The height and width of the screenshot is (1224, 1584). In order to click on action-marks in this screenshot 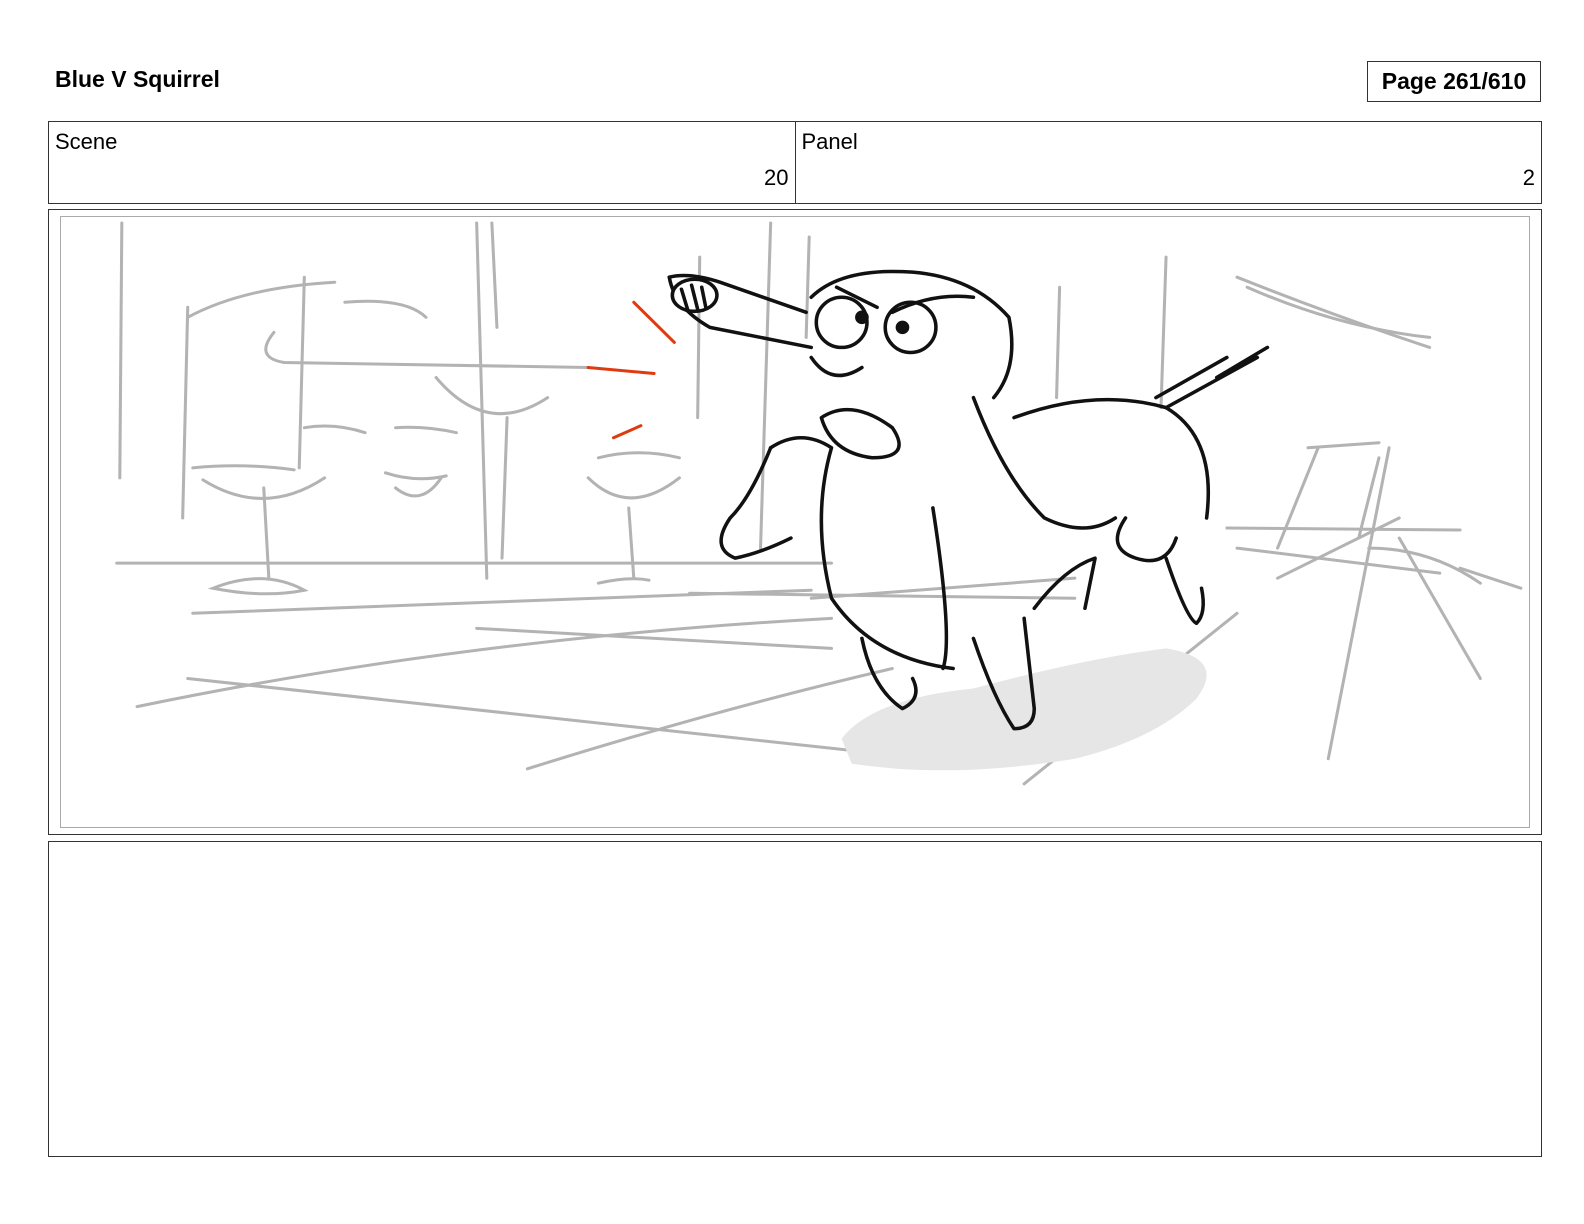, I will do `click(631, 370)`.